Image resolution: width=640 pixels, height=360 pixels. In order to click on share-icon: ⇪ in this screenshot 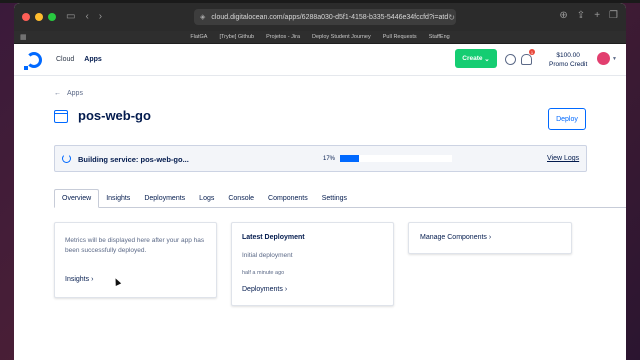, I will do `click(581, 16)`.